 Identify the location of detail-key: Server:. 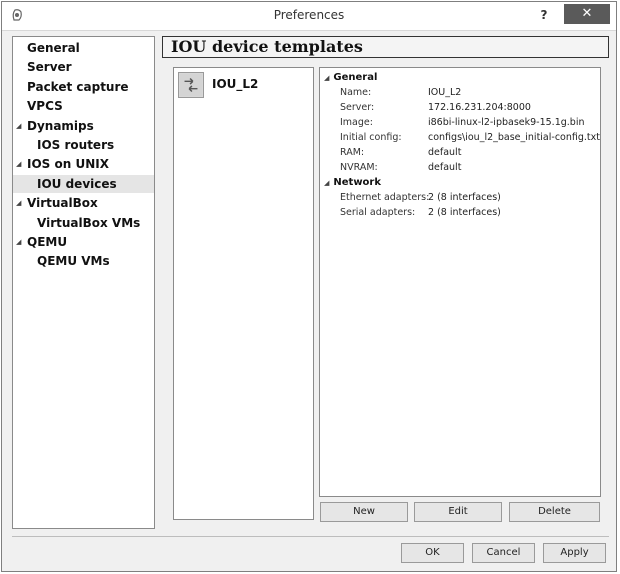
(357, 107).